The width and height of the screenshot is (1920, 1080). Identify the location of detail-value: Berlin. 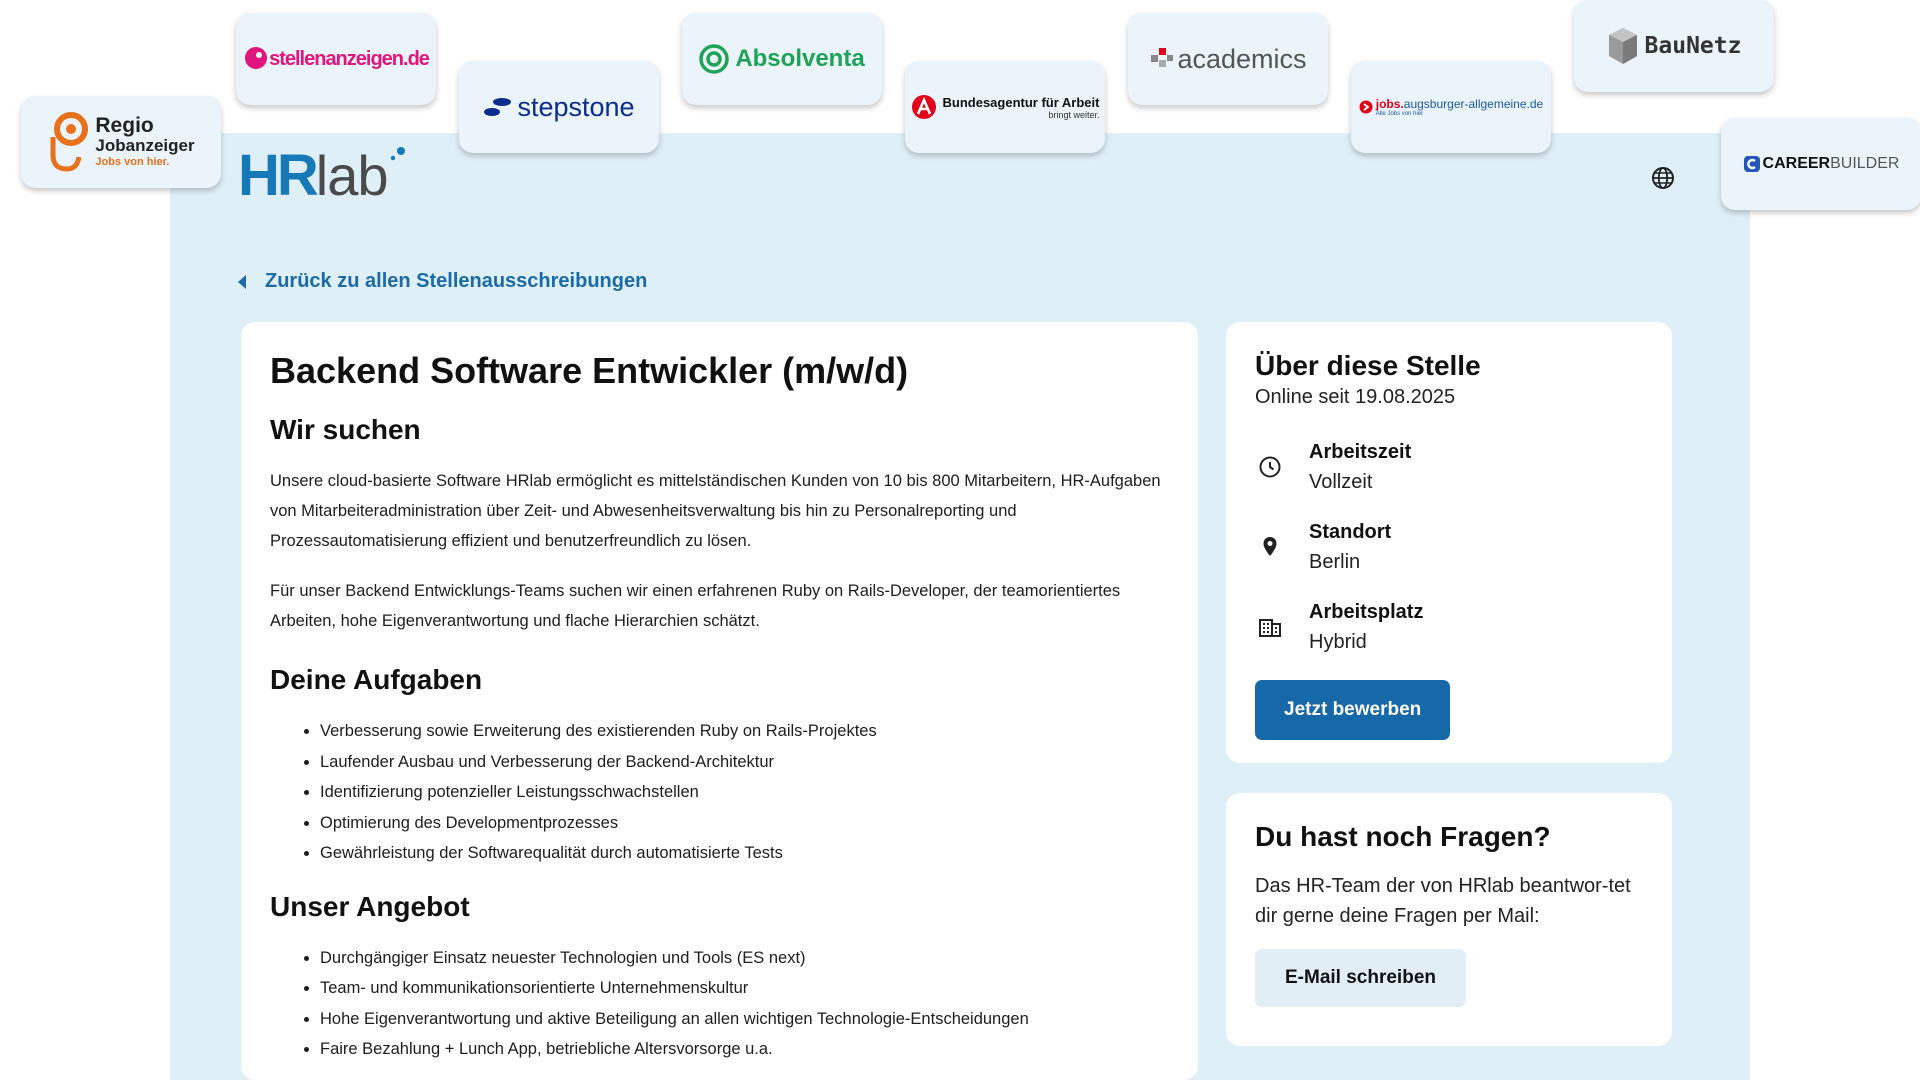
(1335, 562).